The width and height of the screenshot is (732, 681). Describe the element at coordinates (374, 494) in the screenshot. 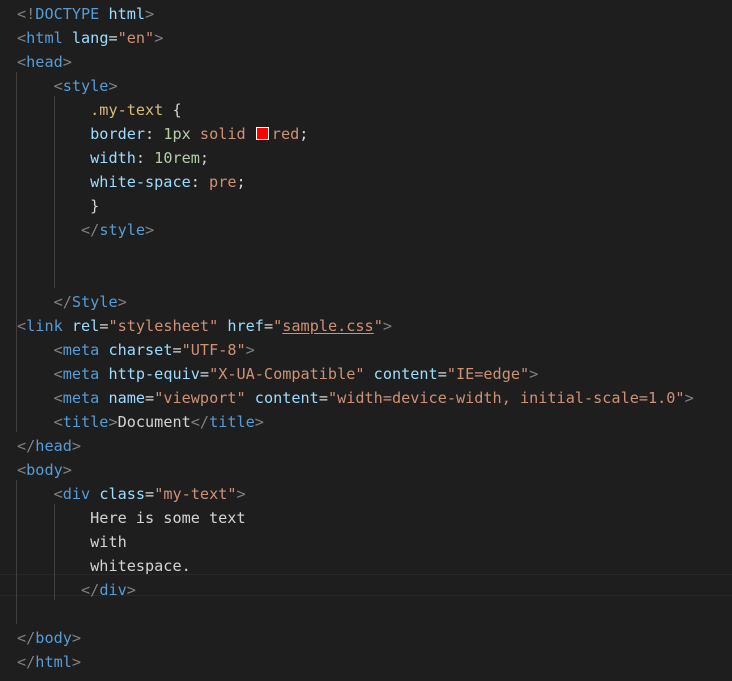

I see `code-line: <div class="my-text">` at that location.